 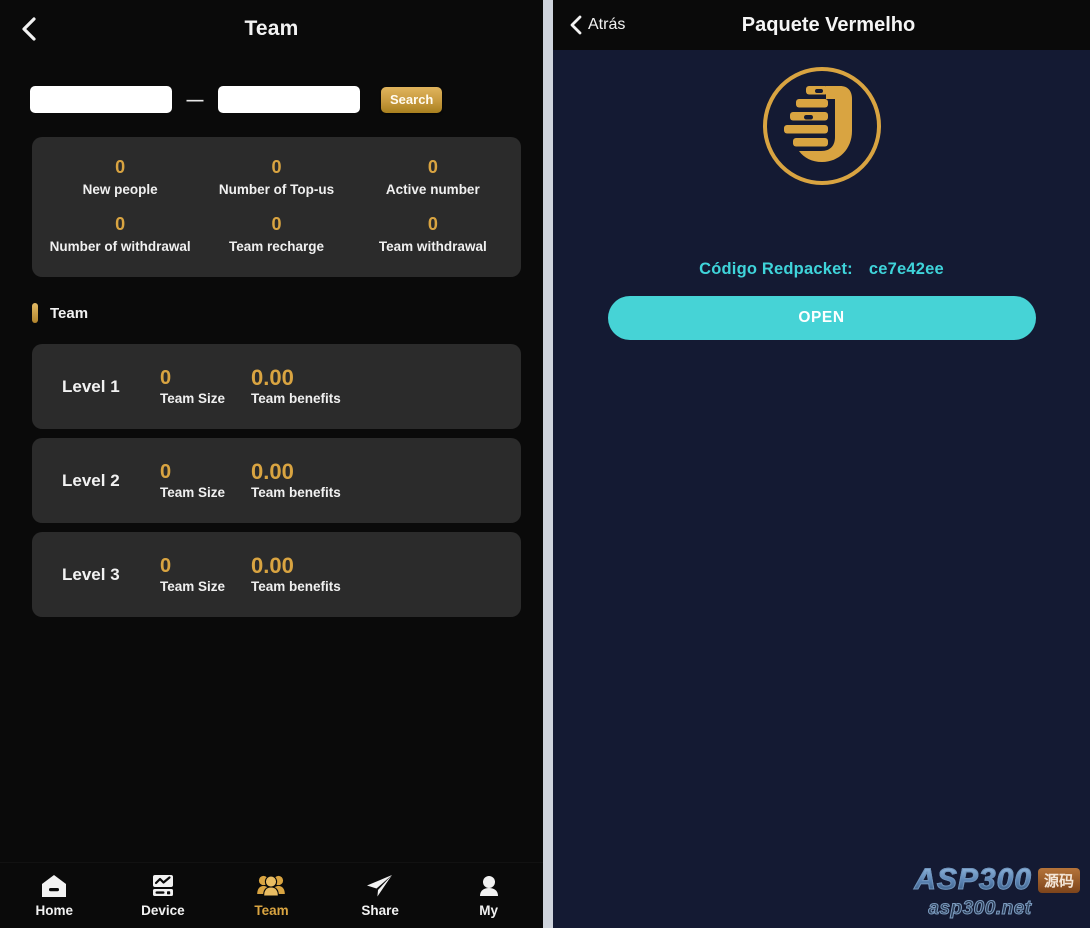 What do you see at coordinates (91, 480) in the screenshot?
I see `level-name: Level 2` at bounding box center [91, 480].